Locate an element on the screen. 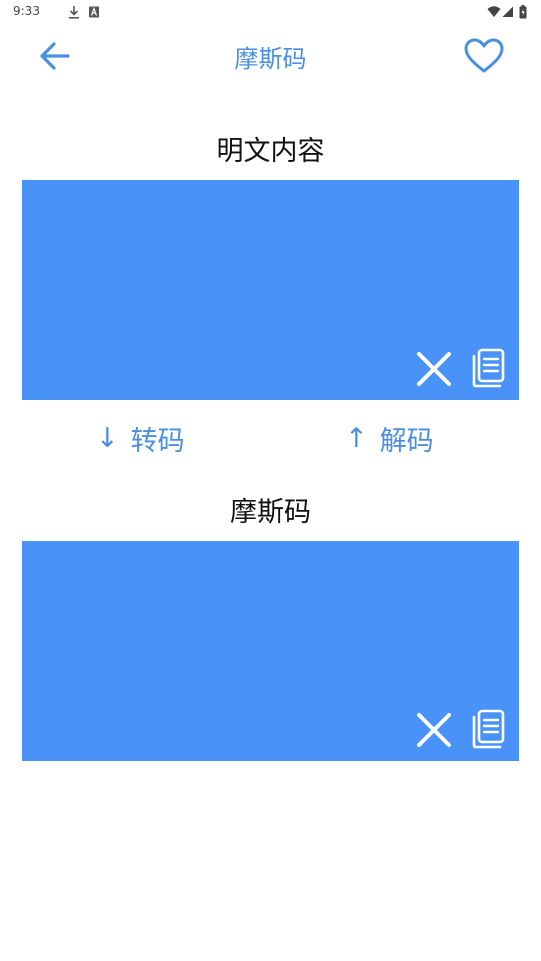  morse-copy-button is located at coordinates (489, 729).